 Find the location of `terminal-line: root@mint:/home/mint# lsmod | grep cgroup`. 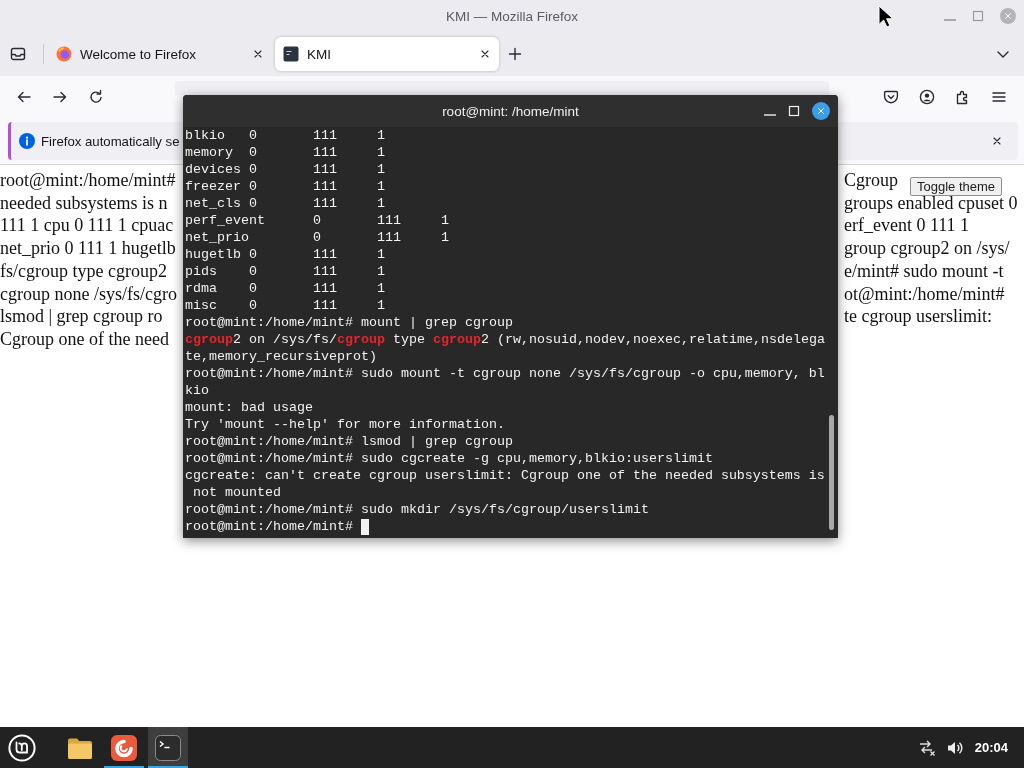

terminal-line: root@mint:/home/mint# lsmod | grep cgroup is located at coordinates (349, 441).